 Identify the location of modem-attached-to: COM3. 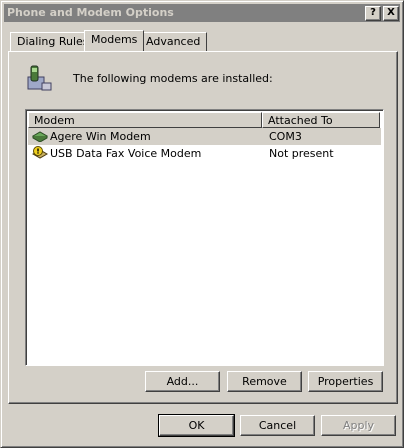
(285, 136).